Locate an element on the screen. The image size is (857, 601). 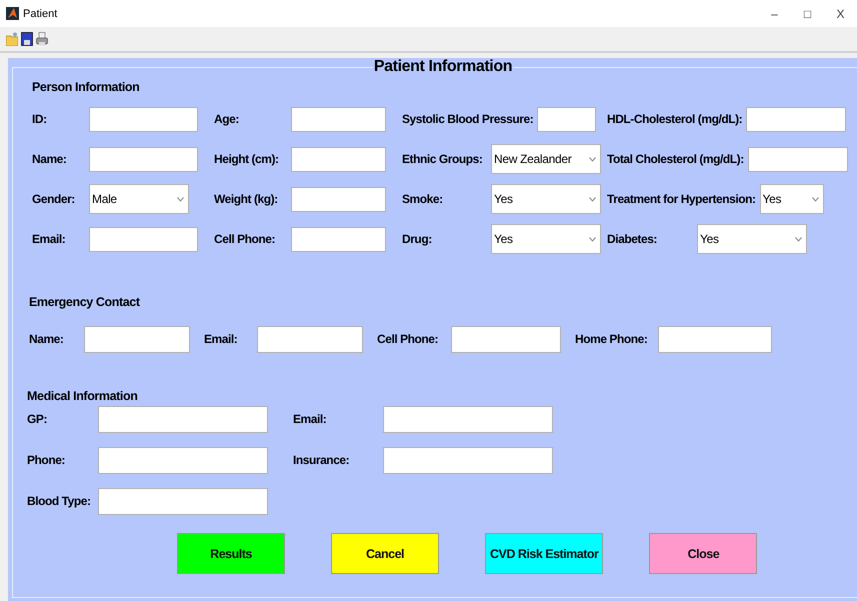
field-label: GP: is located at coordinates (37, 419).